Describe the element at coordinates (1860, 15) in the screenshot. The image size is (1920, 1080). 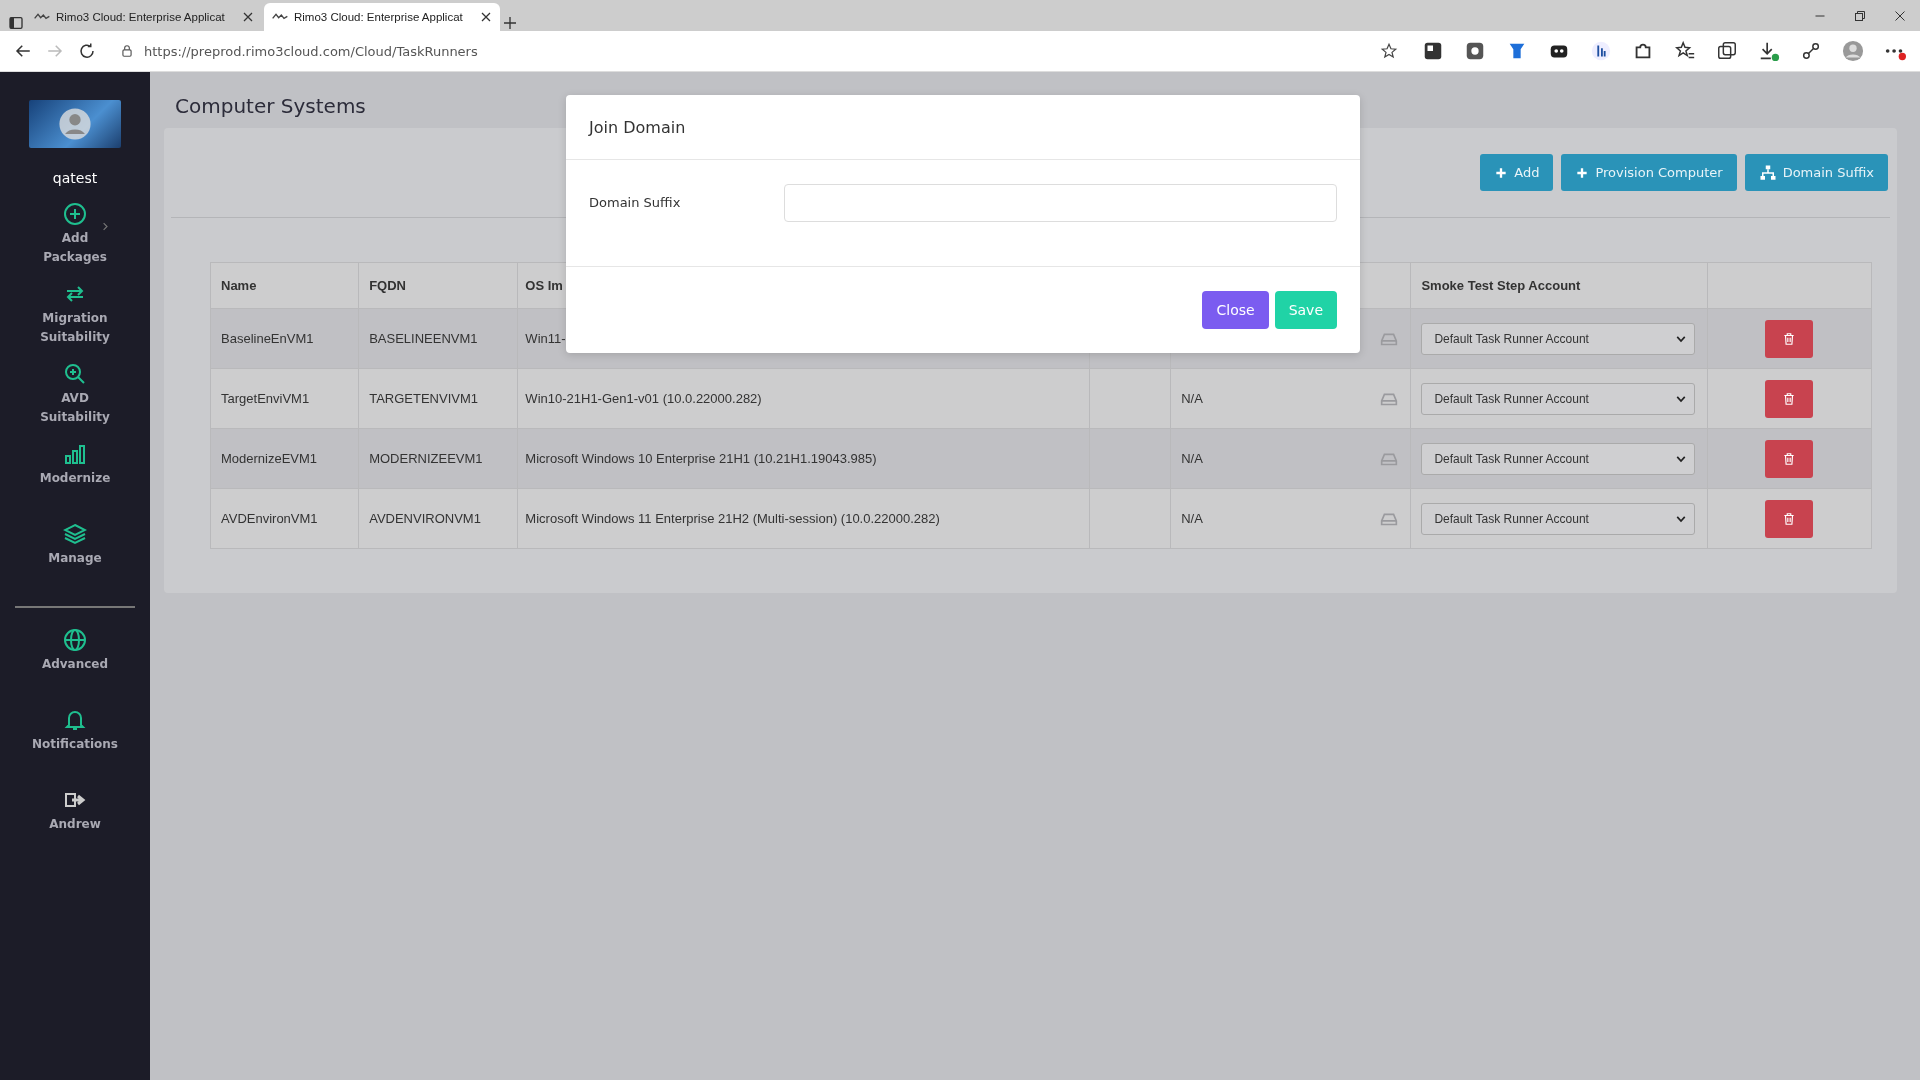
I see `restore-icon` at that location.